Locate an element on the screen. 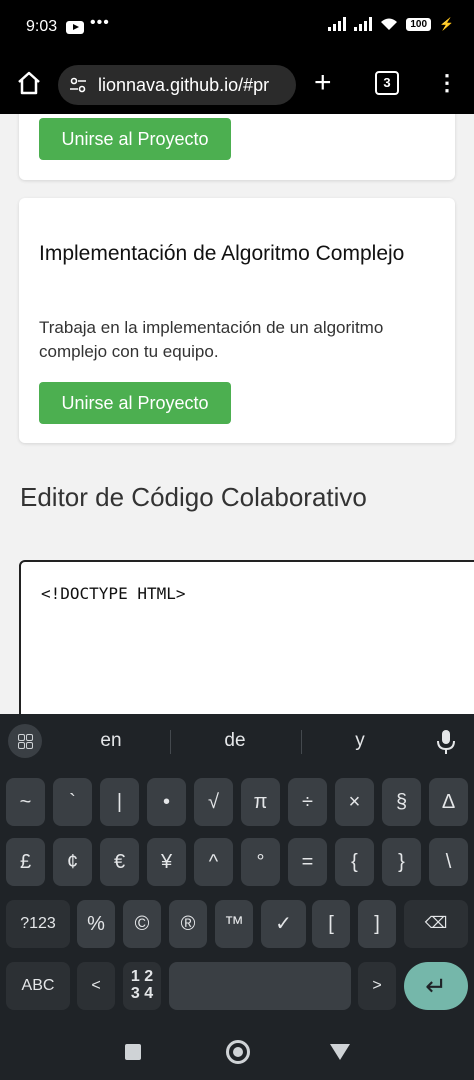 The image size is (474, 1080). key-pound: £ is located at coordinates (25, 862).